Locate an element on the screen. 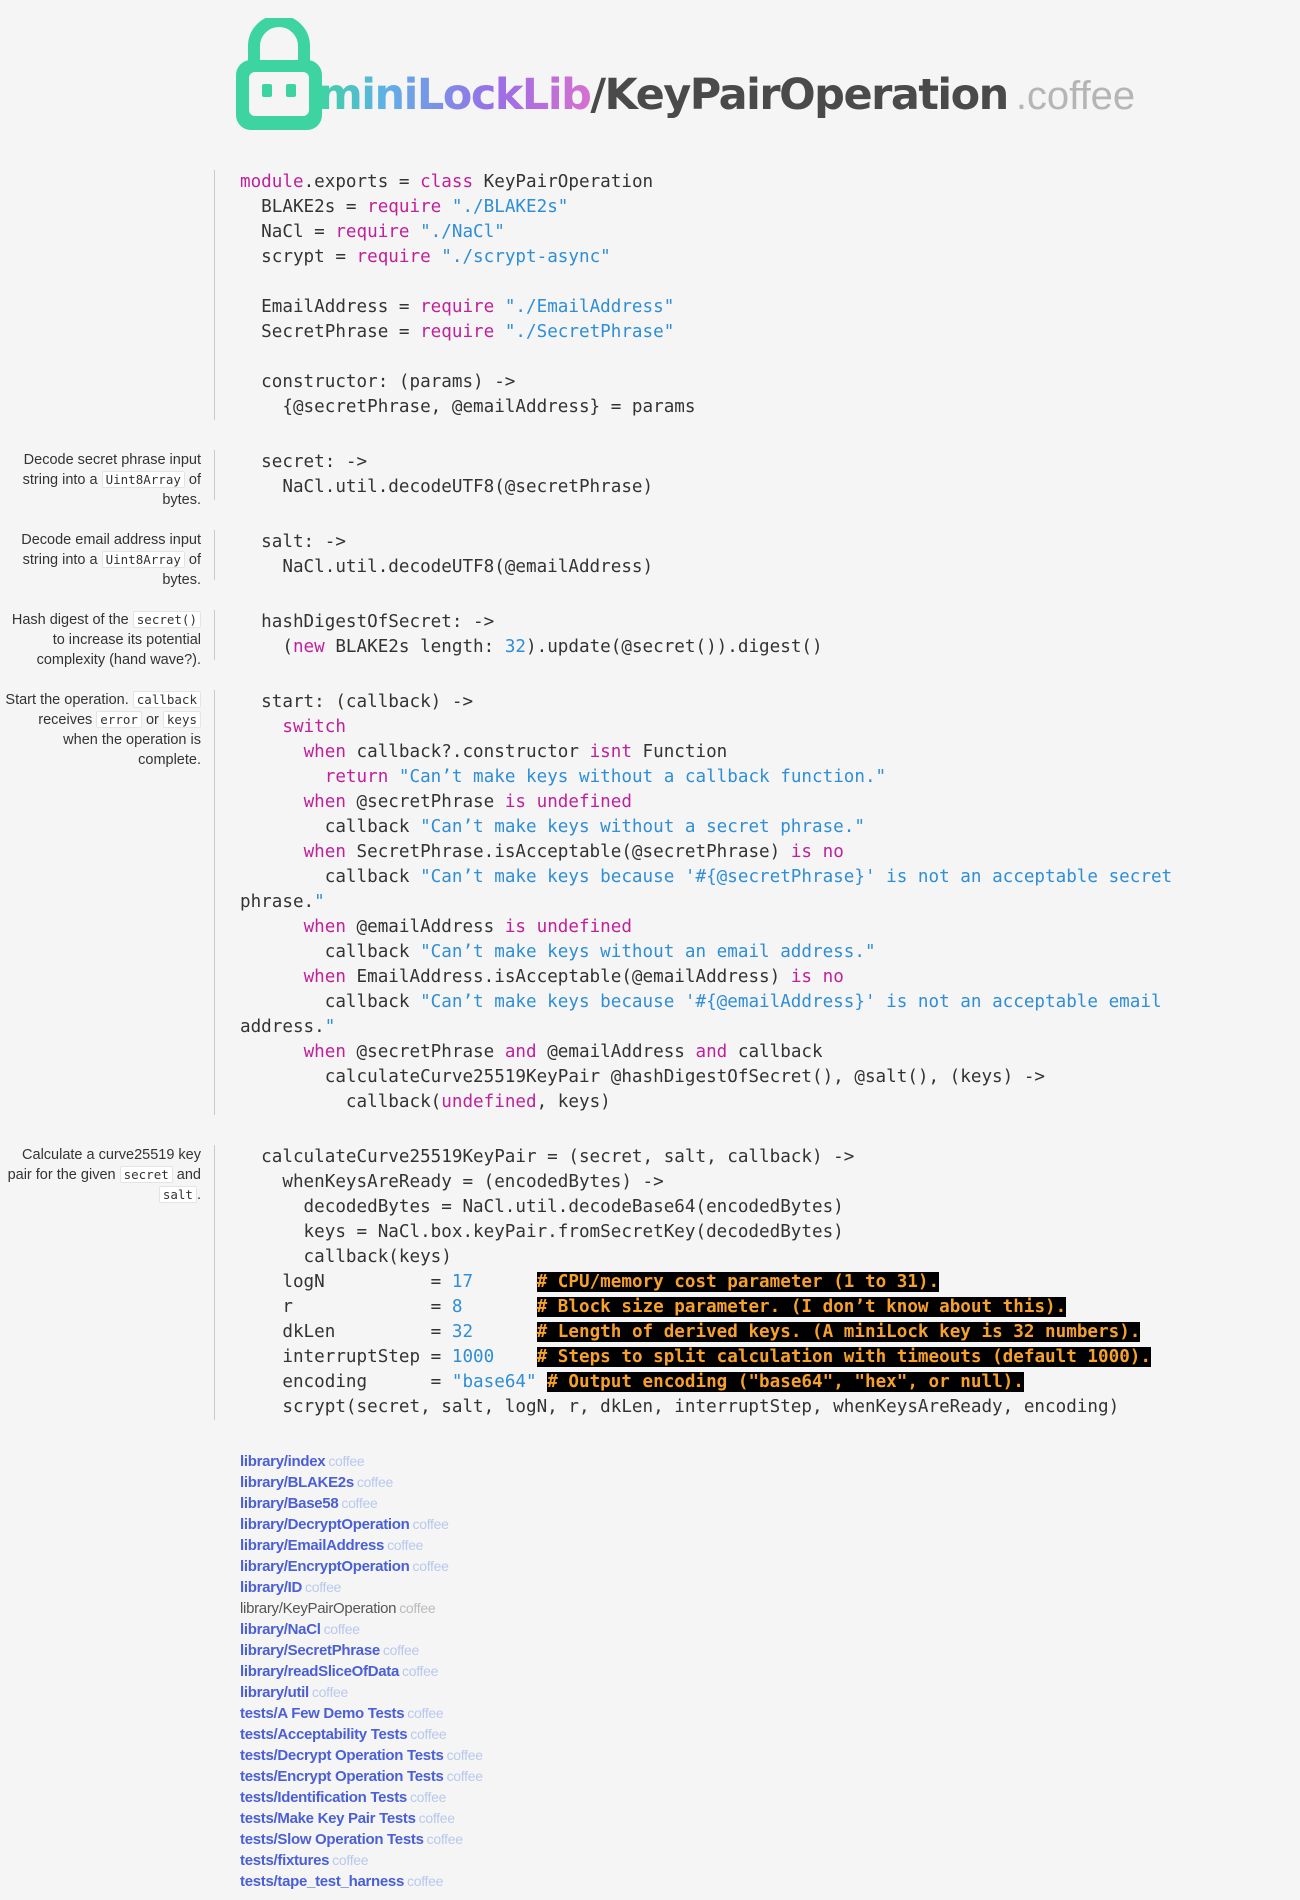  file-link: library/KeyPairOperation coffee is located at coordinates (361, 1608).